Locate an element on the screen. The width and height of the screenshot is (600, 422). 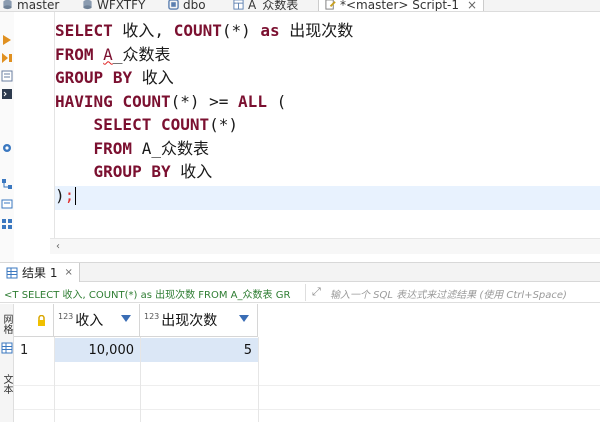
code-text: A_众数表 is located at coordinates (170, 148).